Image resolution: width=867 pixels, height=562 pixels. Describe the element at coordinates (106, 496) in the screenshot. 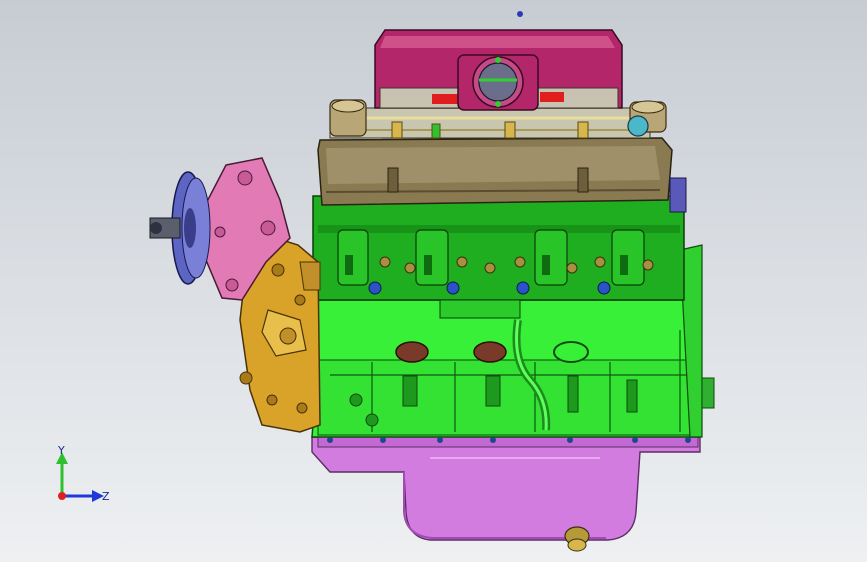

I see `z-axis-label: Z` at that location.